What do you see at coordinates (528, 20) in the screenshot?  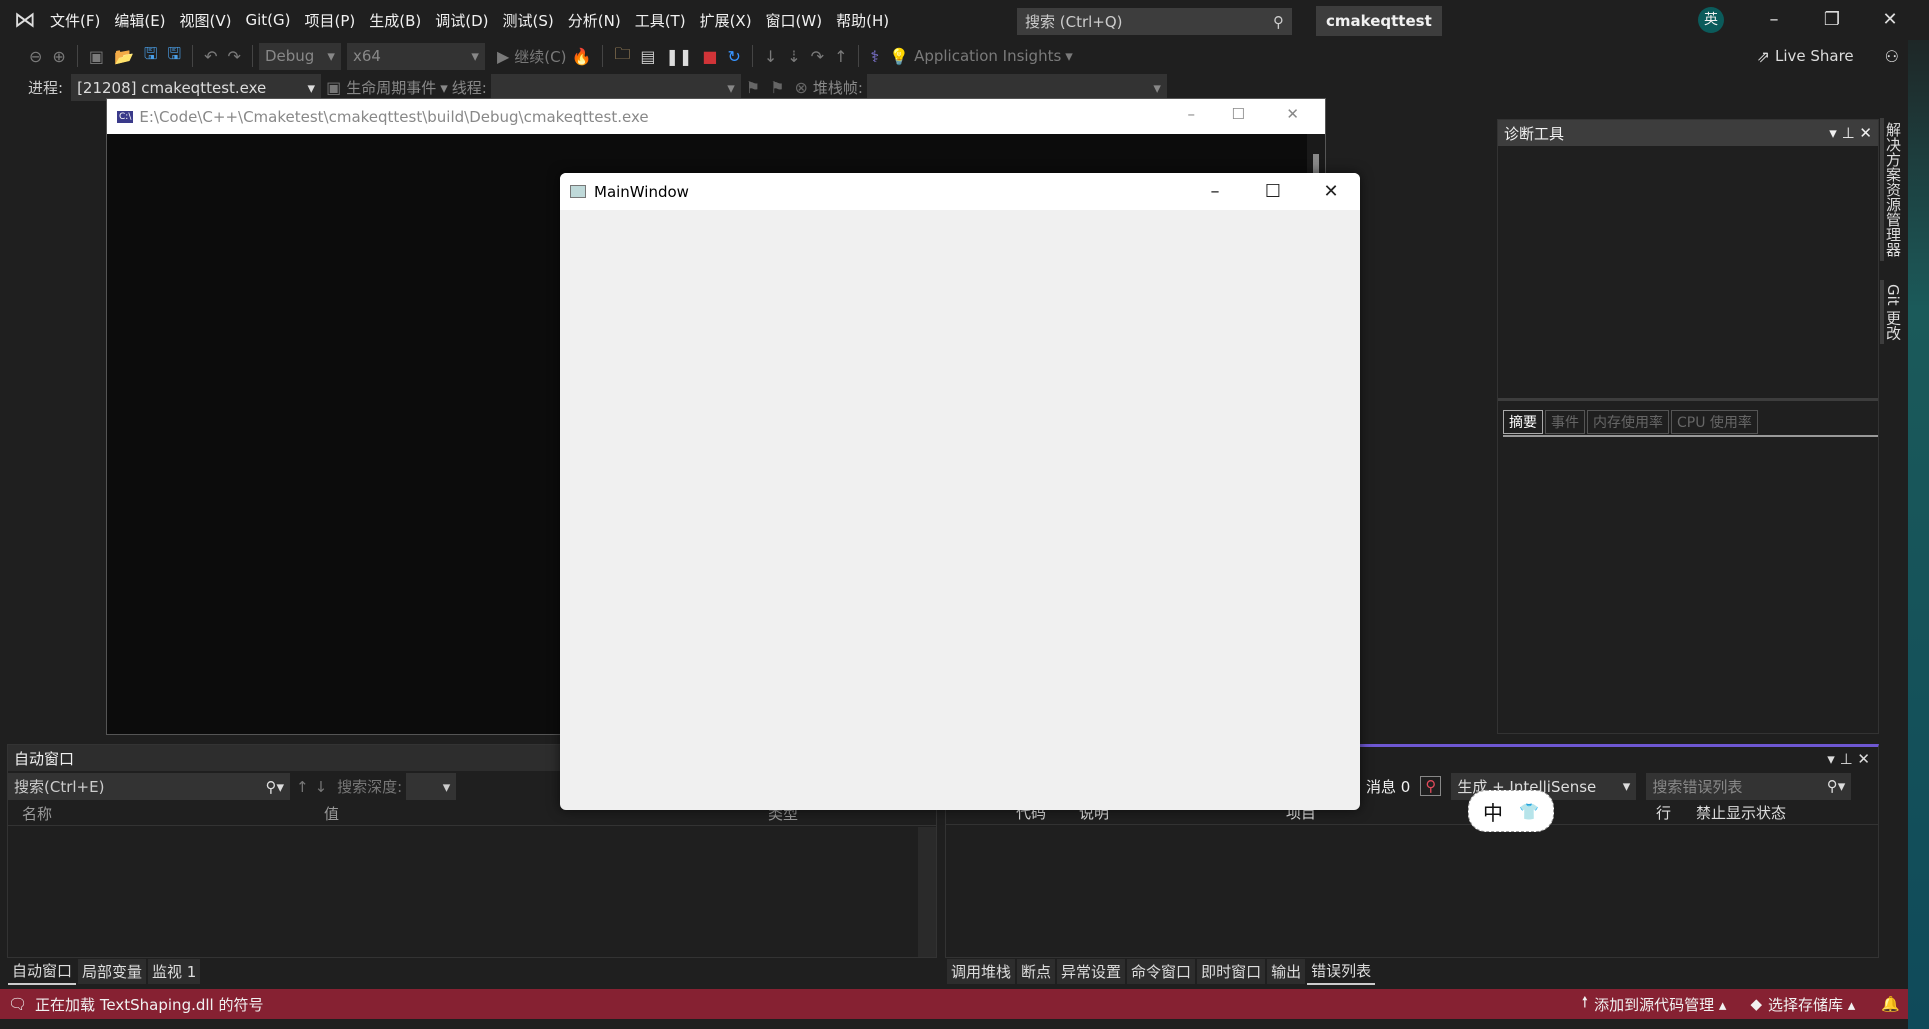 I see `menu-test: 测试(S)` at bounding box center [528, 20].